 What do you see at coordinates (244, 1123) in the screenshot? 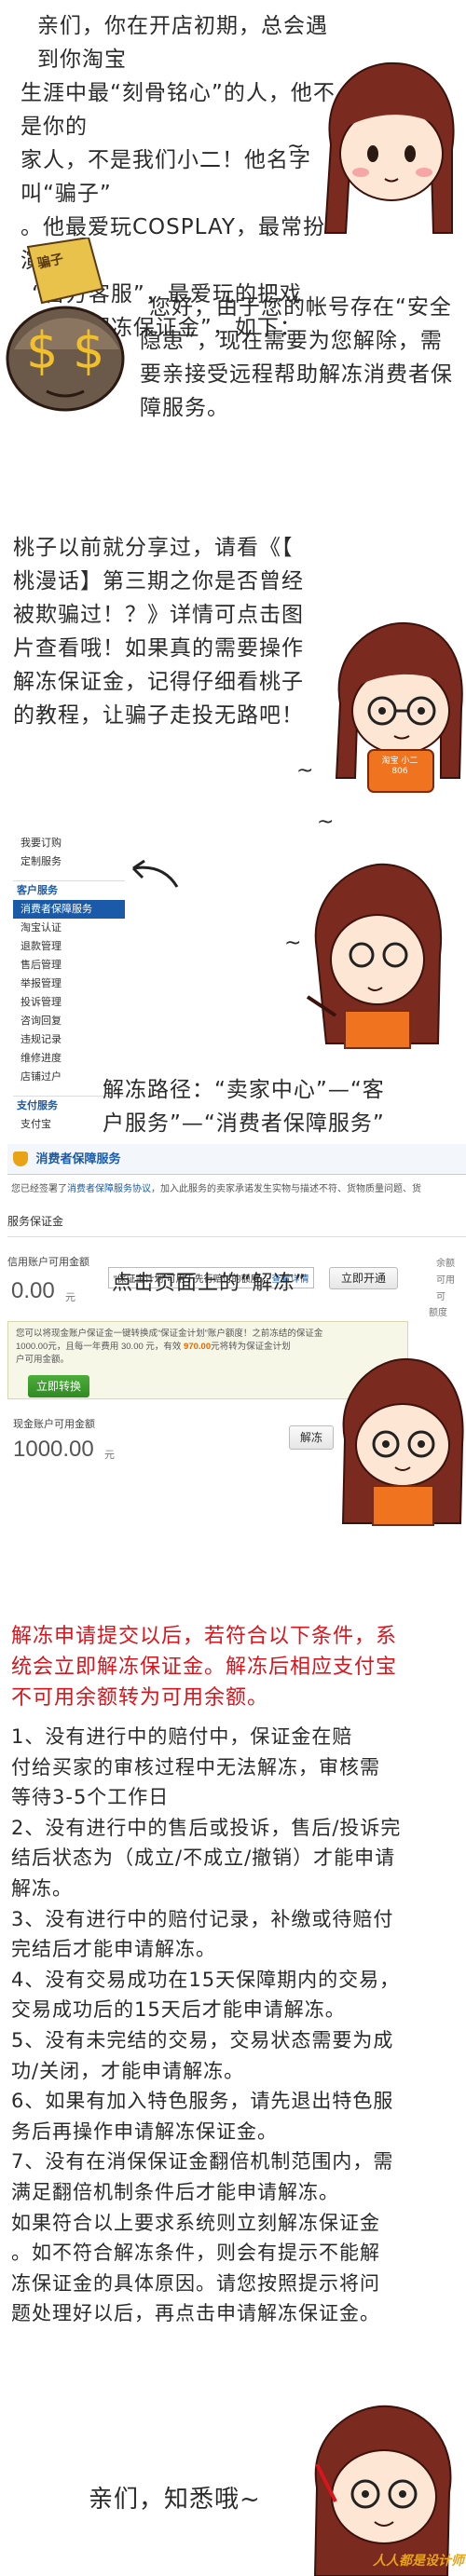
I see `path-line: 户服务”—“消费者保障服务”` at bounding box center [244, 1123].